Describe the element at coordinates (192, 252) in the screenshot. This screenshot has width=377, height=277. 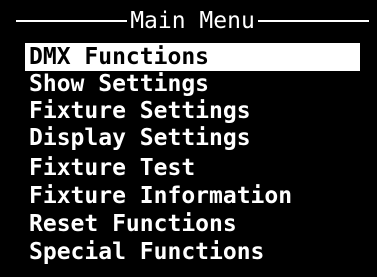
I see `menu-item-special-functions: Special Functions` at that location.